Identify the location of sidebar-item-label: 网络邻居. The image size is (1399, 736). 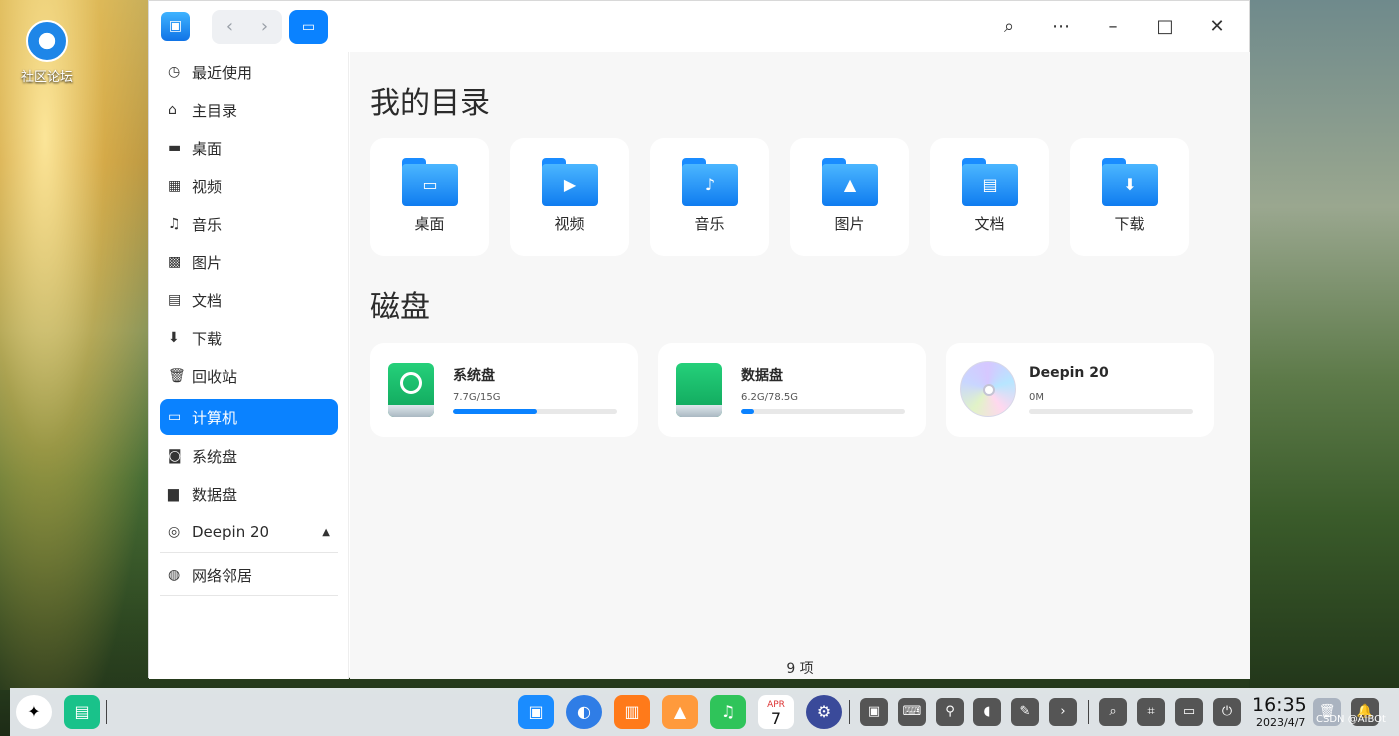
(222, 575).